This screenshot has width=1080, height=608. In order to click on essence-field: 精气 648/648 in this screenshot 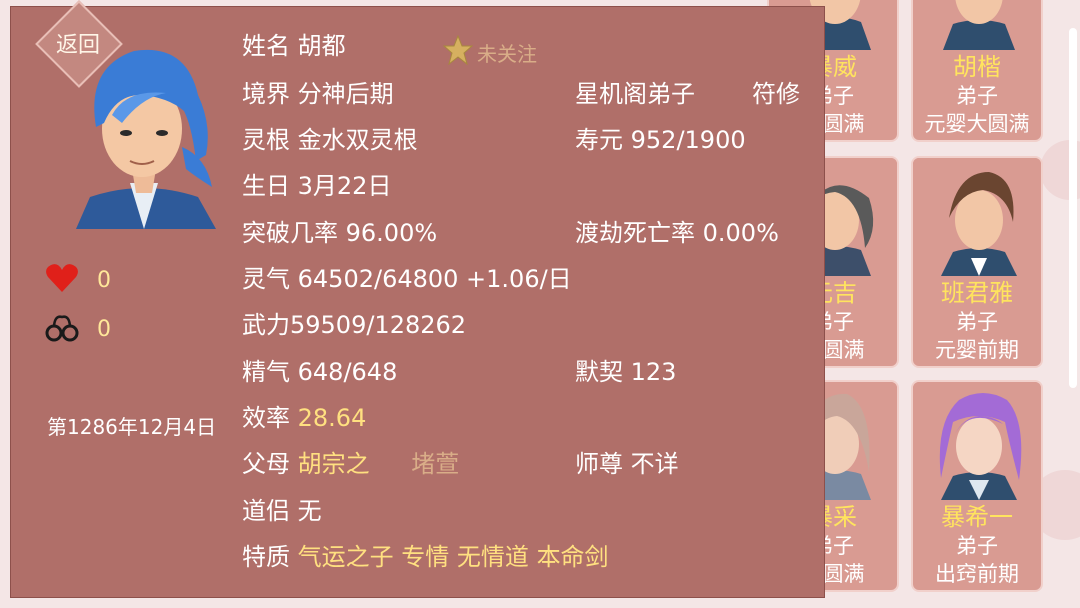, I will do `click(320, 372)`.